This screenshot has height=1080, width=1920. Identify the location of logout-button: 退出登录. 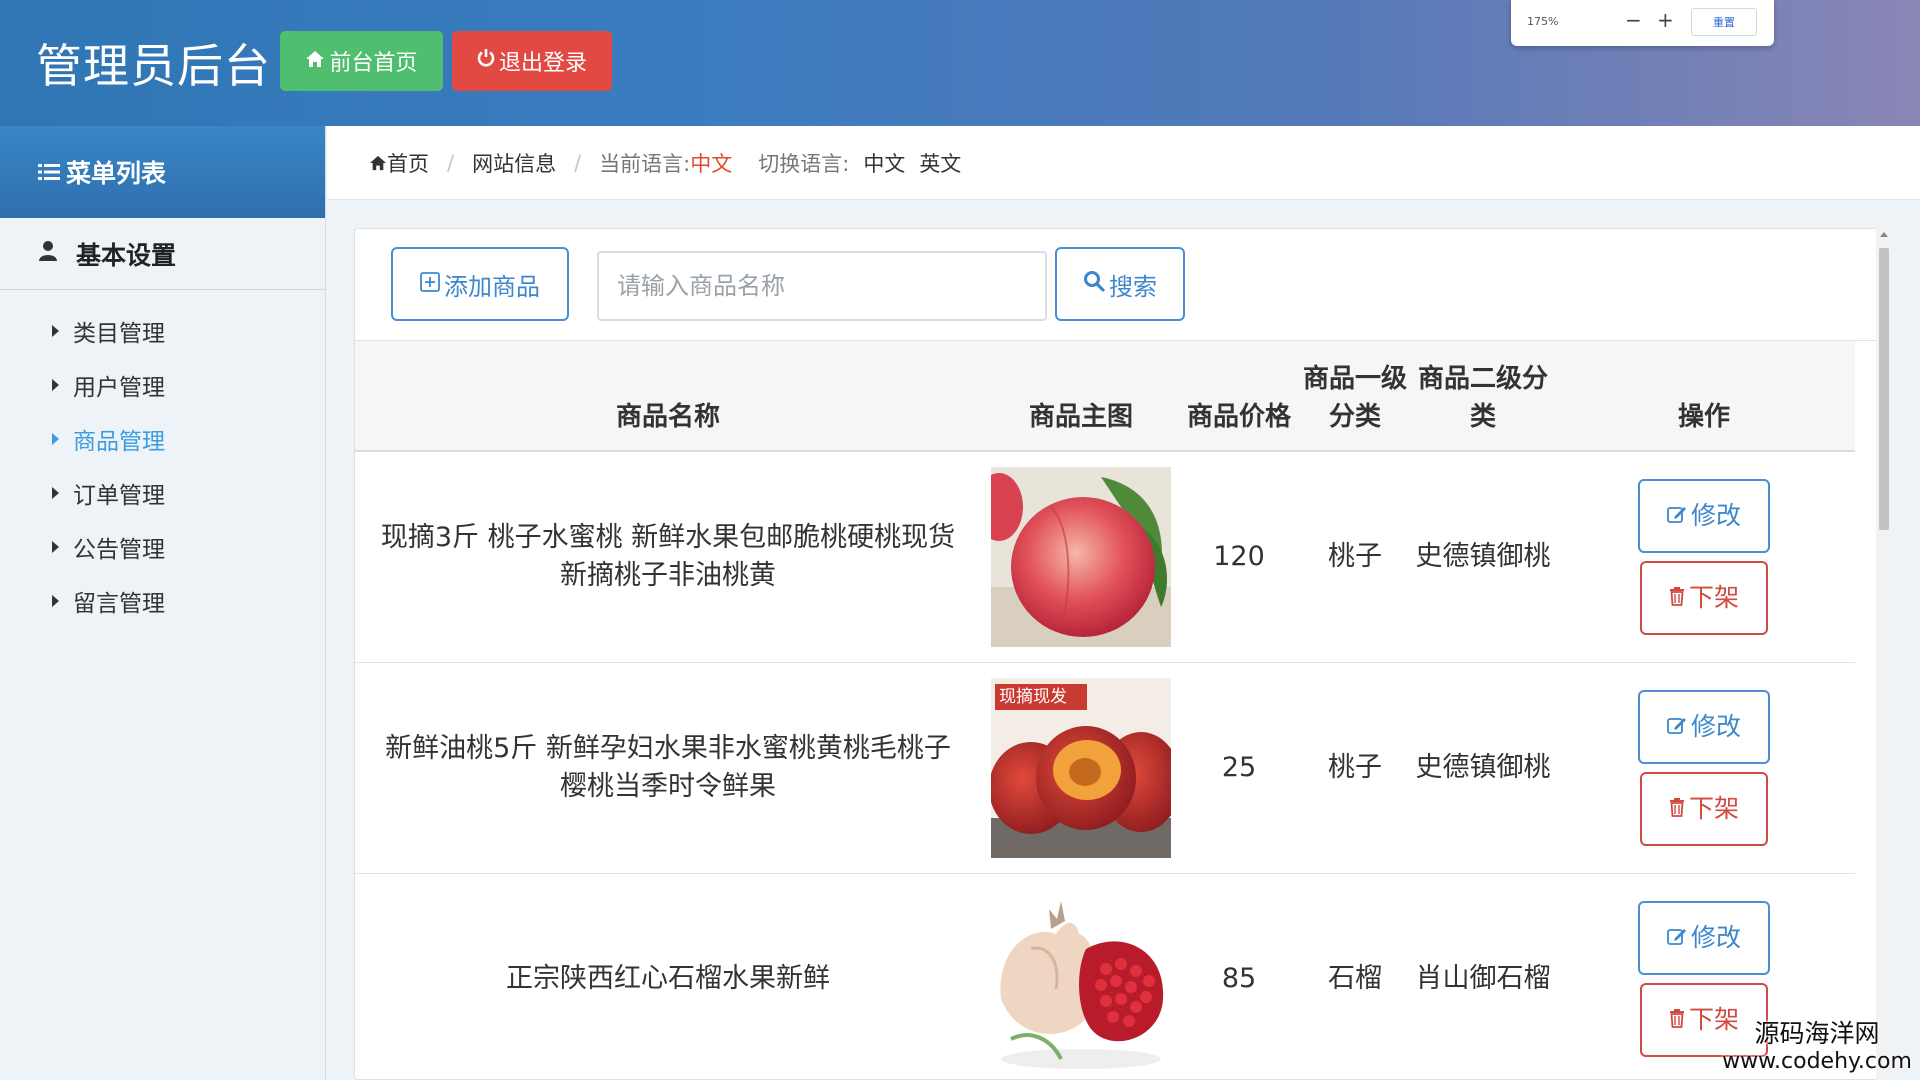
(532, 61).